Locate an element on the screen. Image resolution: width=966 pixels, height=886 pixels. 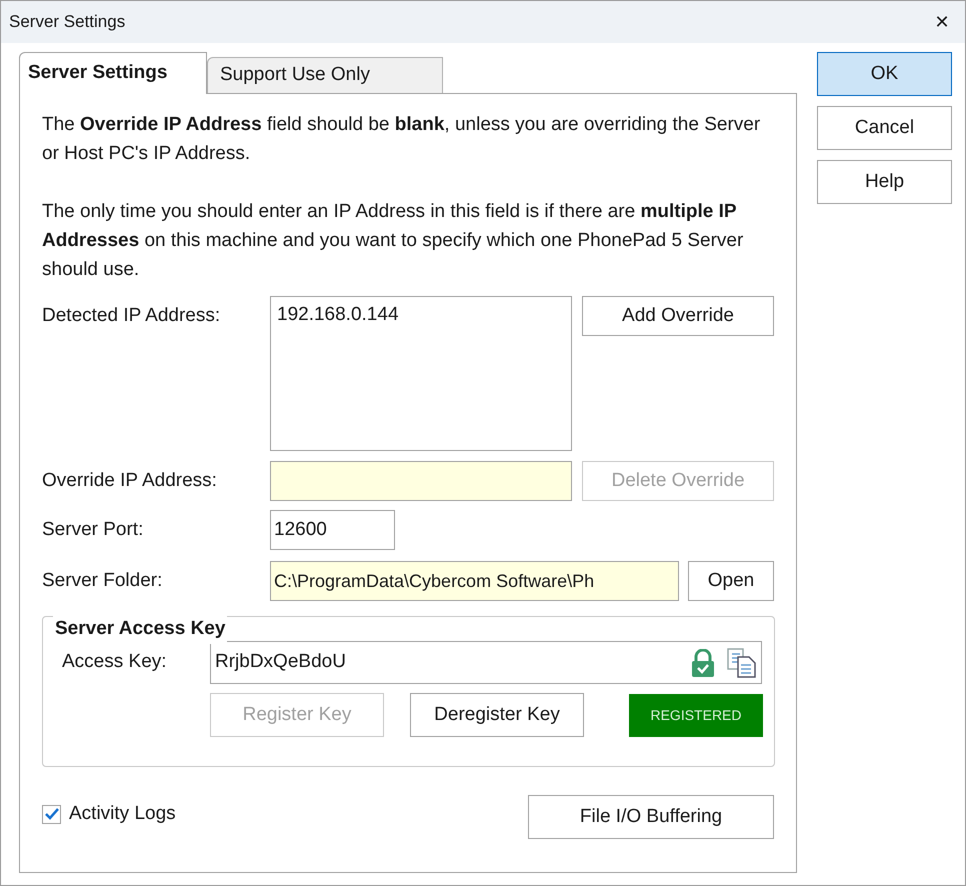
tab: Support Use Only is located at coordinates (325, 75).